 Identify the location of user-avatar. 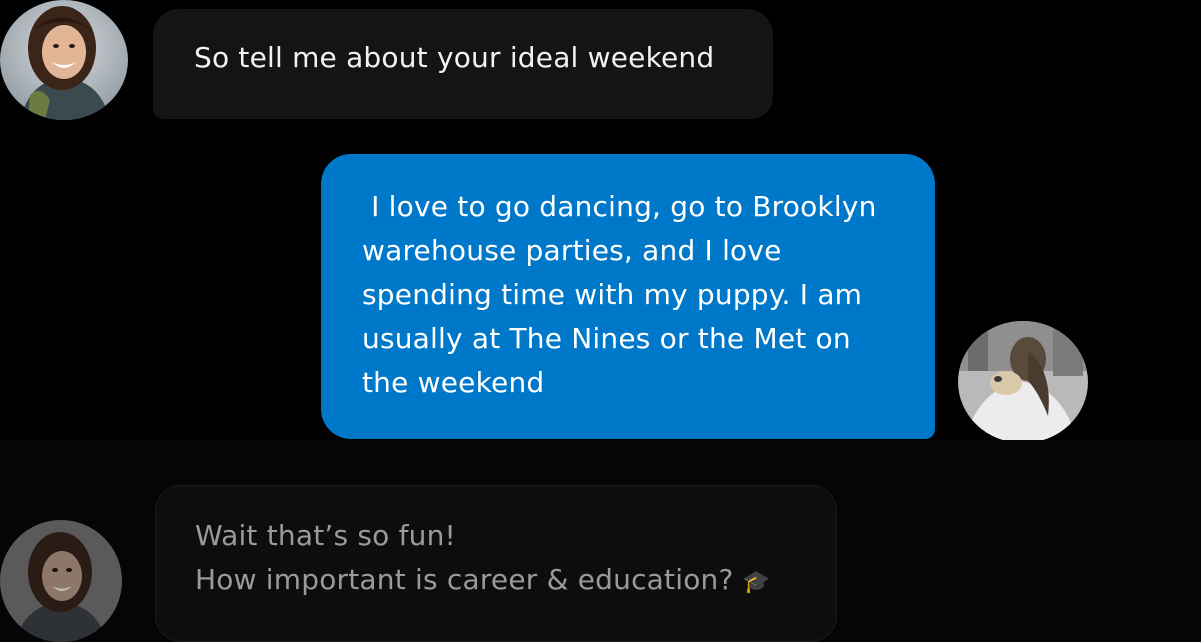
(1023, 382).